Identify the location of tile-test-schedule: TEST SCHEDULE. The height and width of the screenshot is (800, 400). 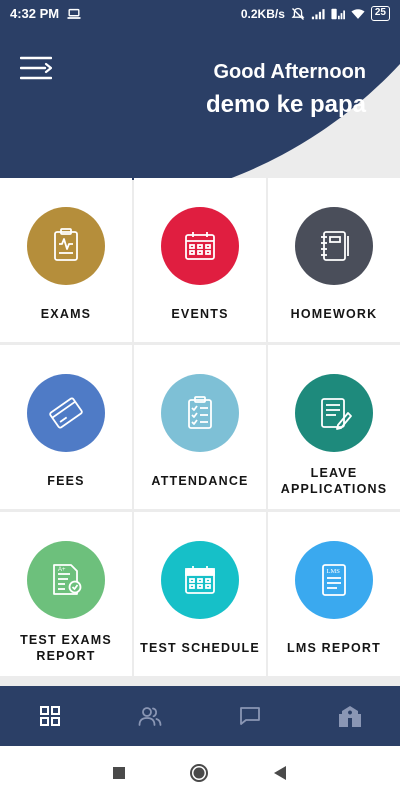
(200, 594).